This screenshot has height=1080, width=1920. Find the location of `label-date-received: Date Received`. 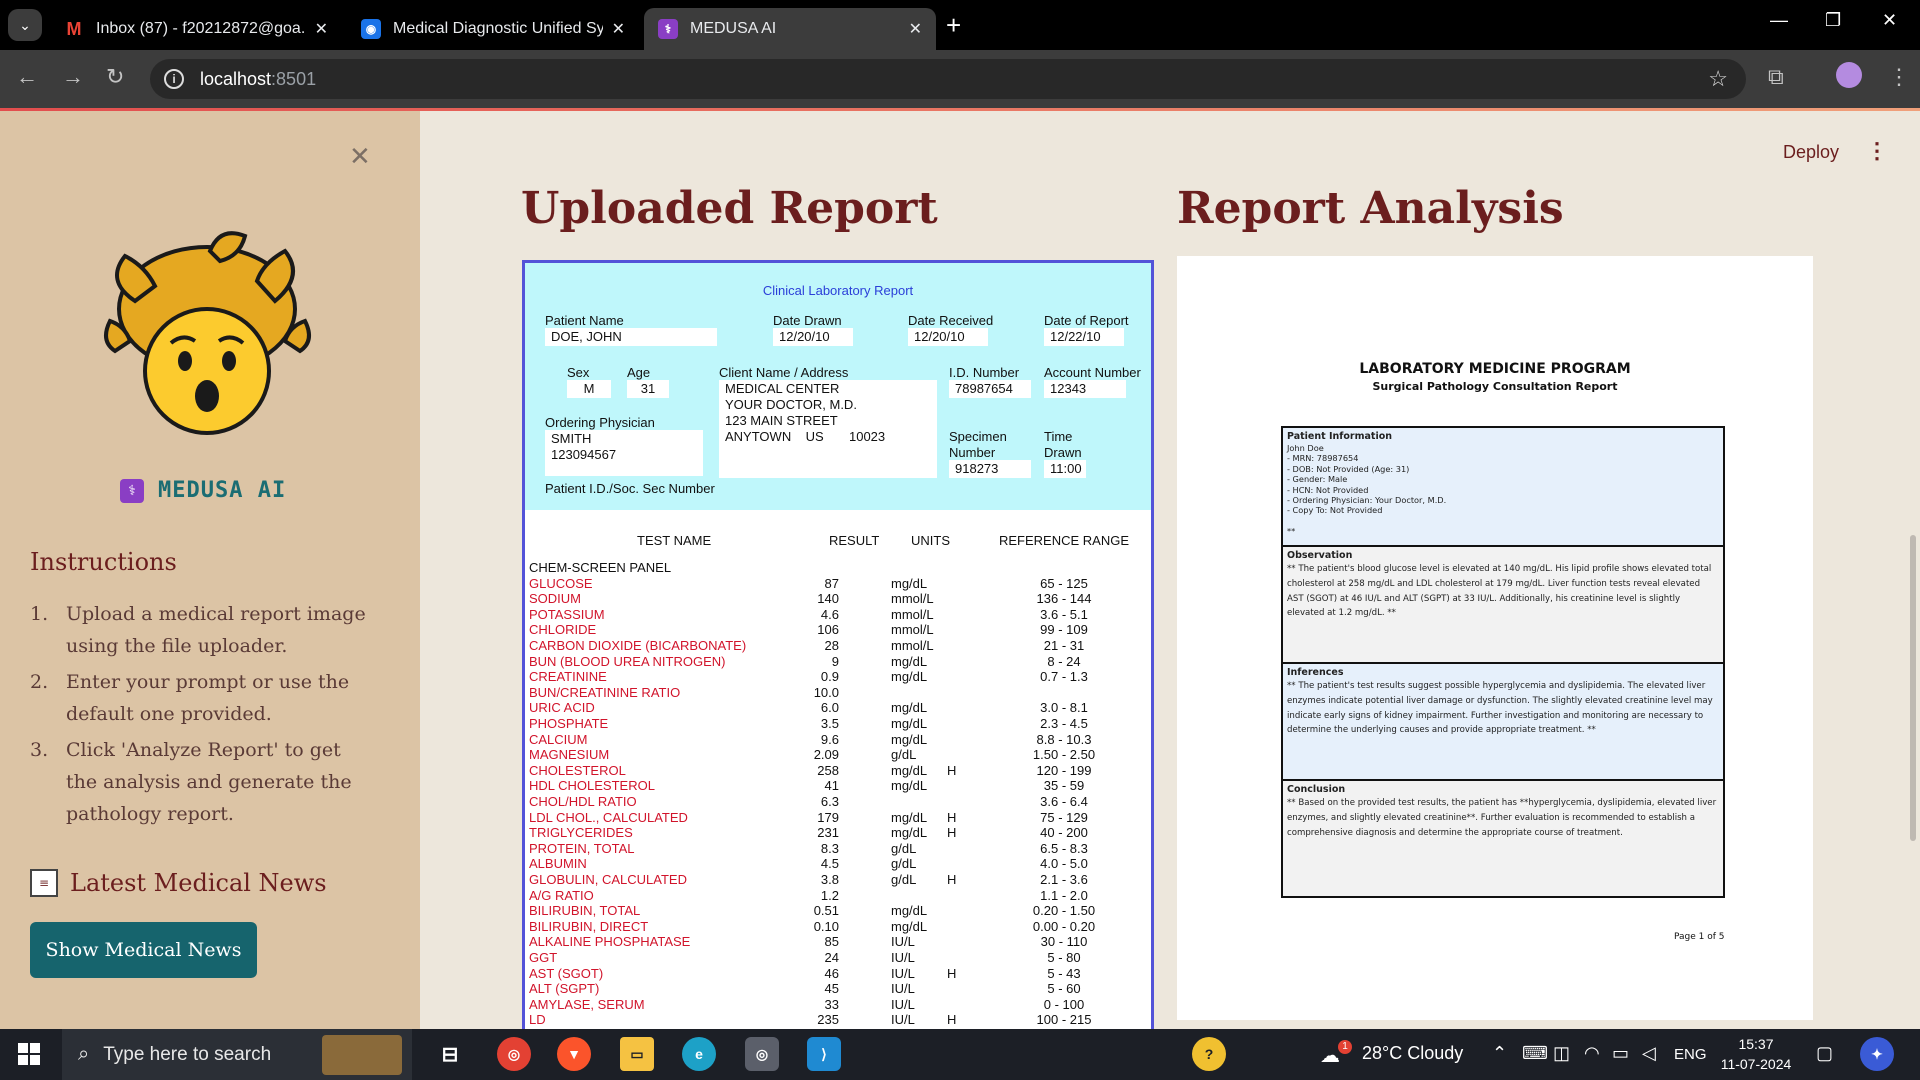

label-date-received: Date Received is located at coordinates (951, 320).